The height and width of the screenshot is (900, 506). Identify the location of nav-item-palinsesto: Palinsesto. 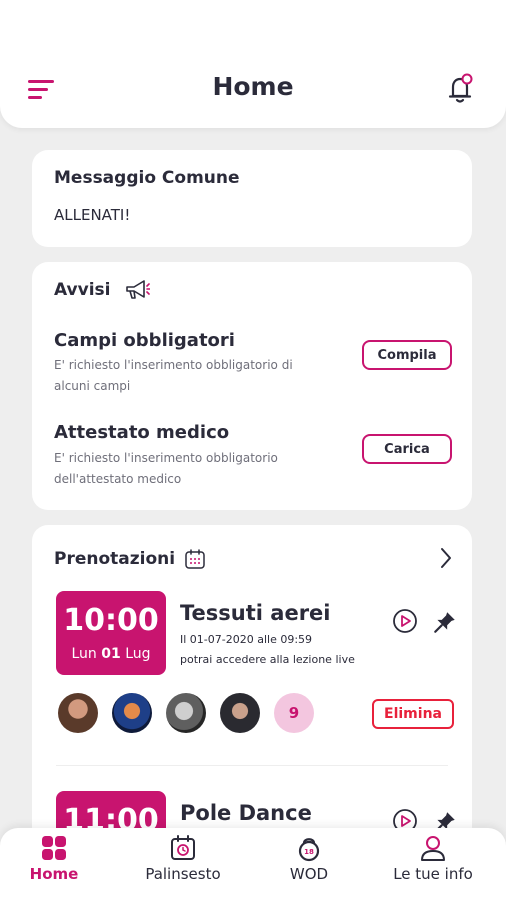
(183, 865).